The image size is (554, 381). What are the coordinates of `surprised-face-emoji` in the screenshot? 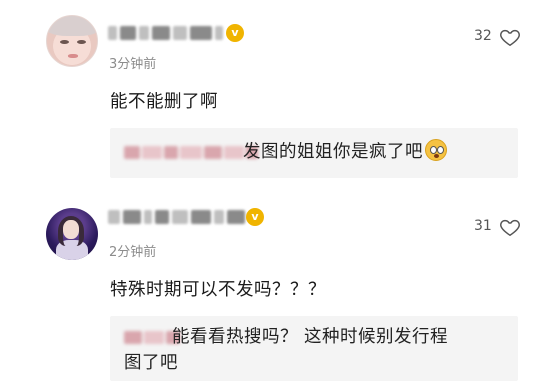 It's located at (436, 150).